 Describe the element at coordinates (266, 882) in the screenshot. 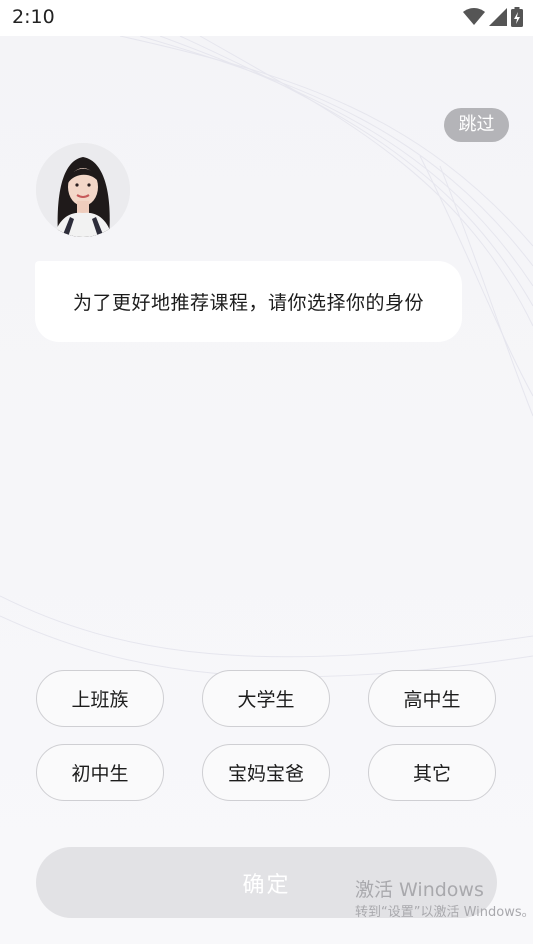

I see `confirm-button: 确定` at that location.